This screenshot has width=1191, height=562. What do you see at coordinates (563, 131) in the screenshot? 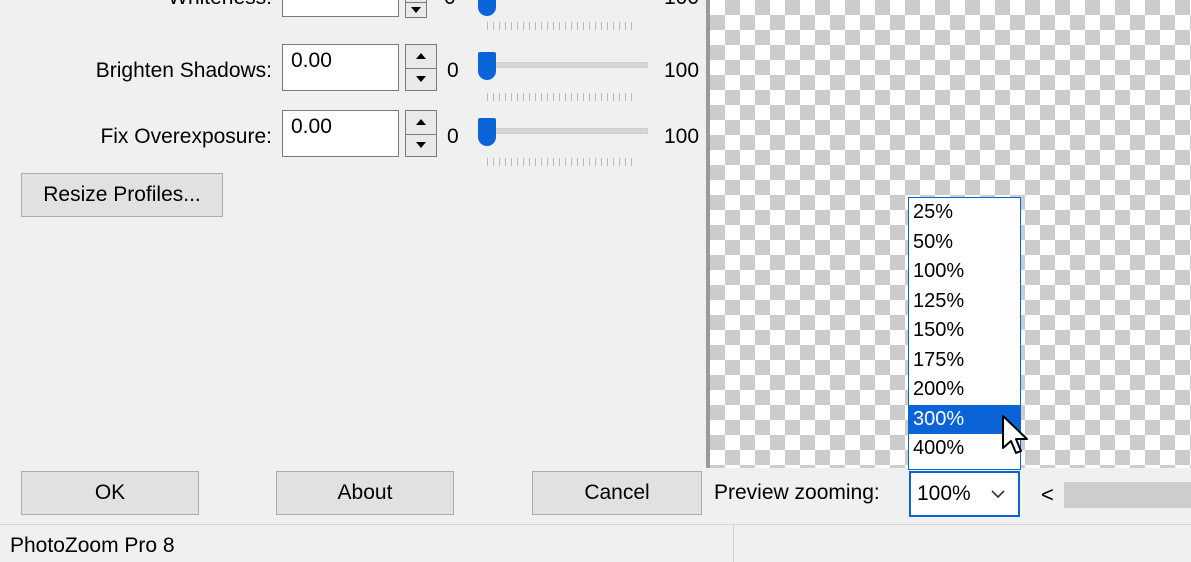
I see `fix-overexposure-track` at bounding box center [563, 131].